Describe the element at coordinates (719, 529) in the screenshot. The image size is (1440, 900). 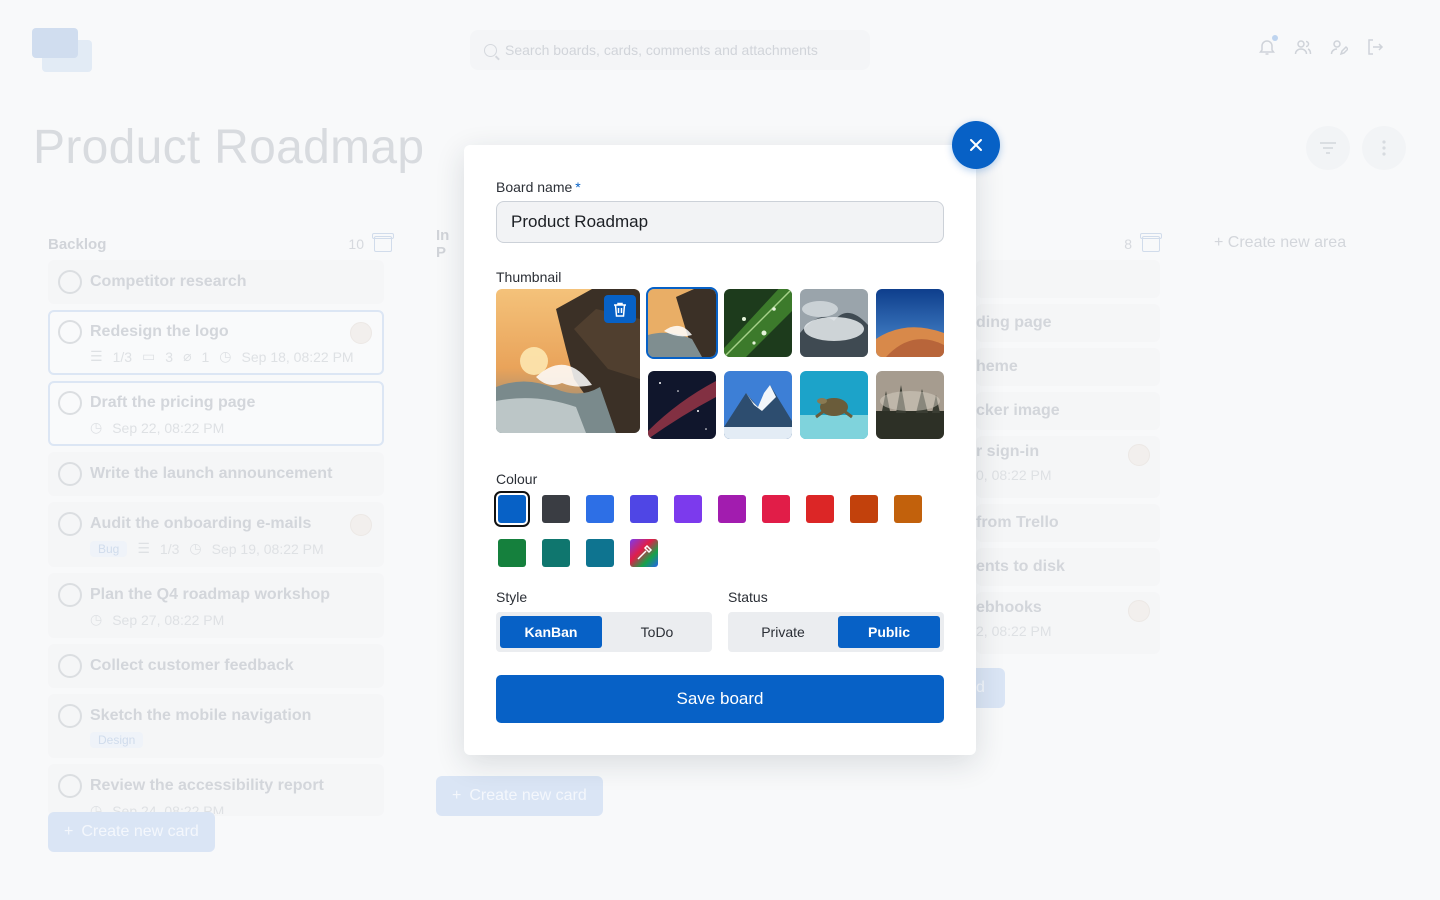
I see `colour-swatches` at that location.